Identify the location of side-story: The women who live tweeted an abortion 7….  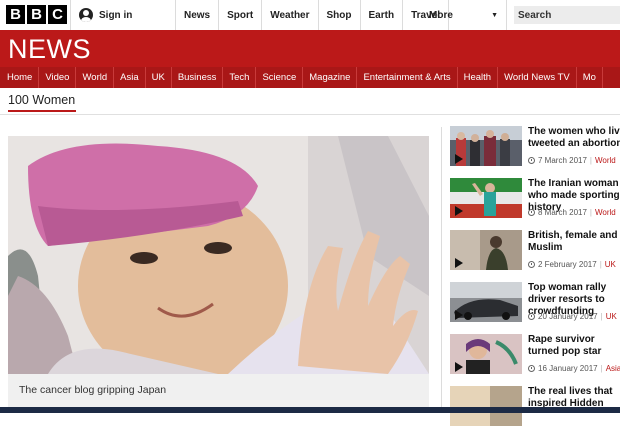
(535, 152).